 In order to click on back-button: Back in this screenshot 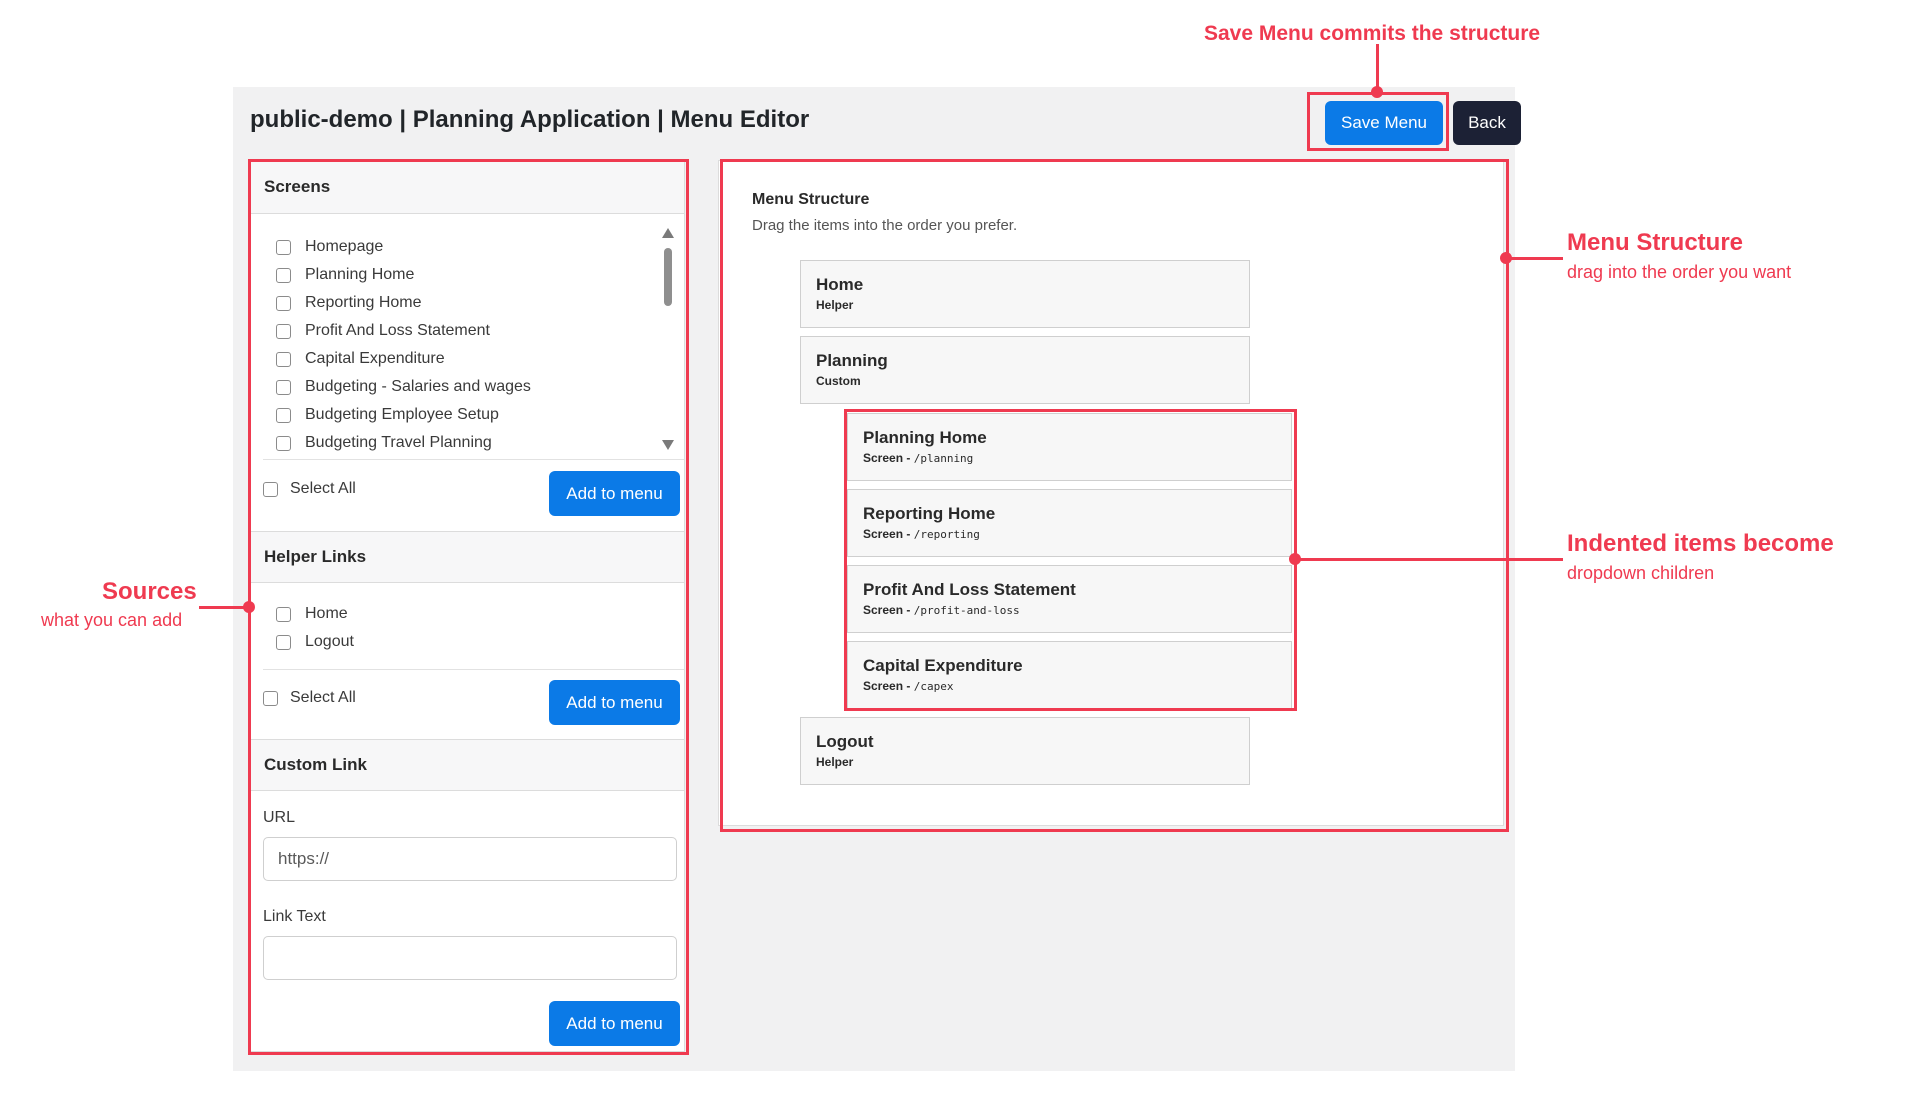, I will do `click(1487, 123)`.